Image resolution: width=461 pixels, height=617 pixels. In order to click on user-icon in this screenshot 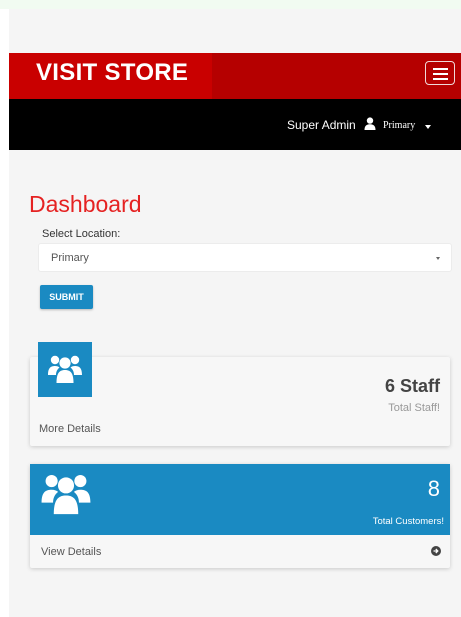, I will do `click(370, 123)`.